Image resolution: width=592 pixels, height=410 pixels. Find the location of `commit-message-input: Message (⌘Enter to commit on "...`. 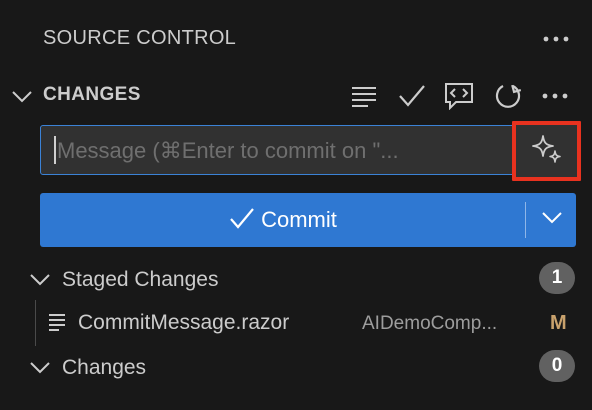

commit-message-input: Message (⌘Enter to commit on "... is located at coordinates (308, 150).